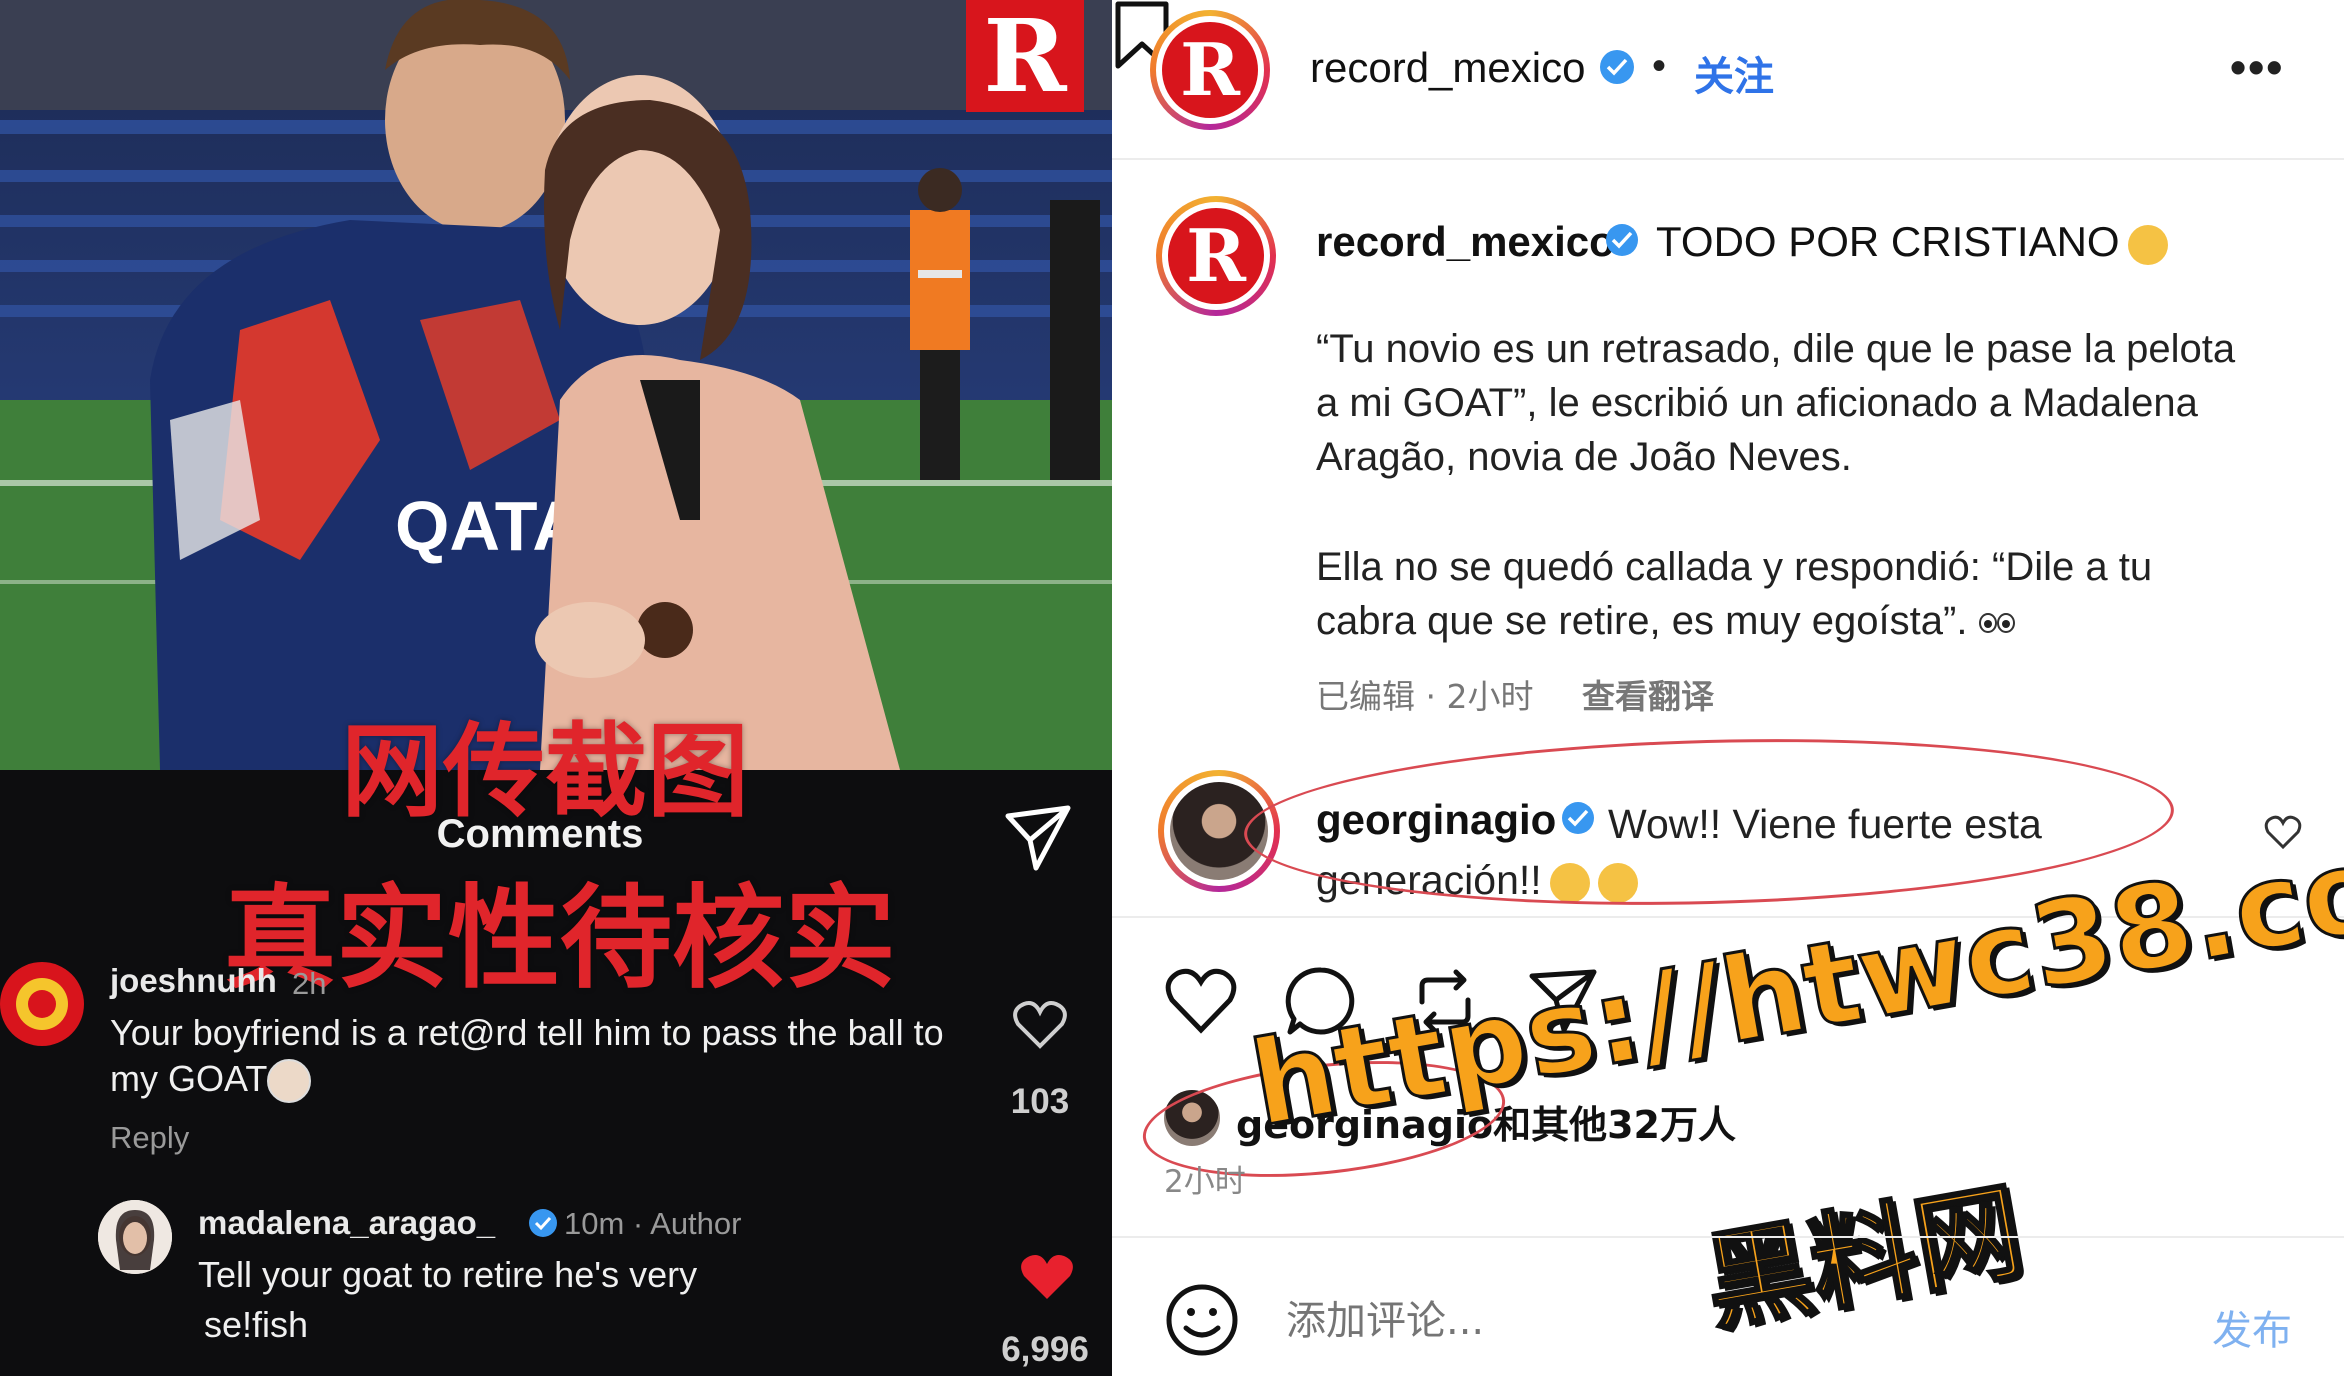 This screenshot has width=2344, height=1376. I want to click on comment-meta: 10m · Author, so click(653, 1223).